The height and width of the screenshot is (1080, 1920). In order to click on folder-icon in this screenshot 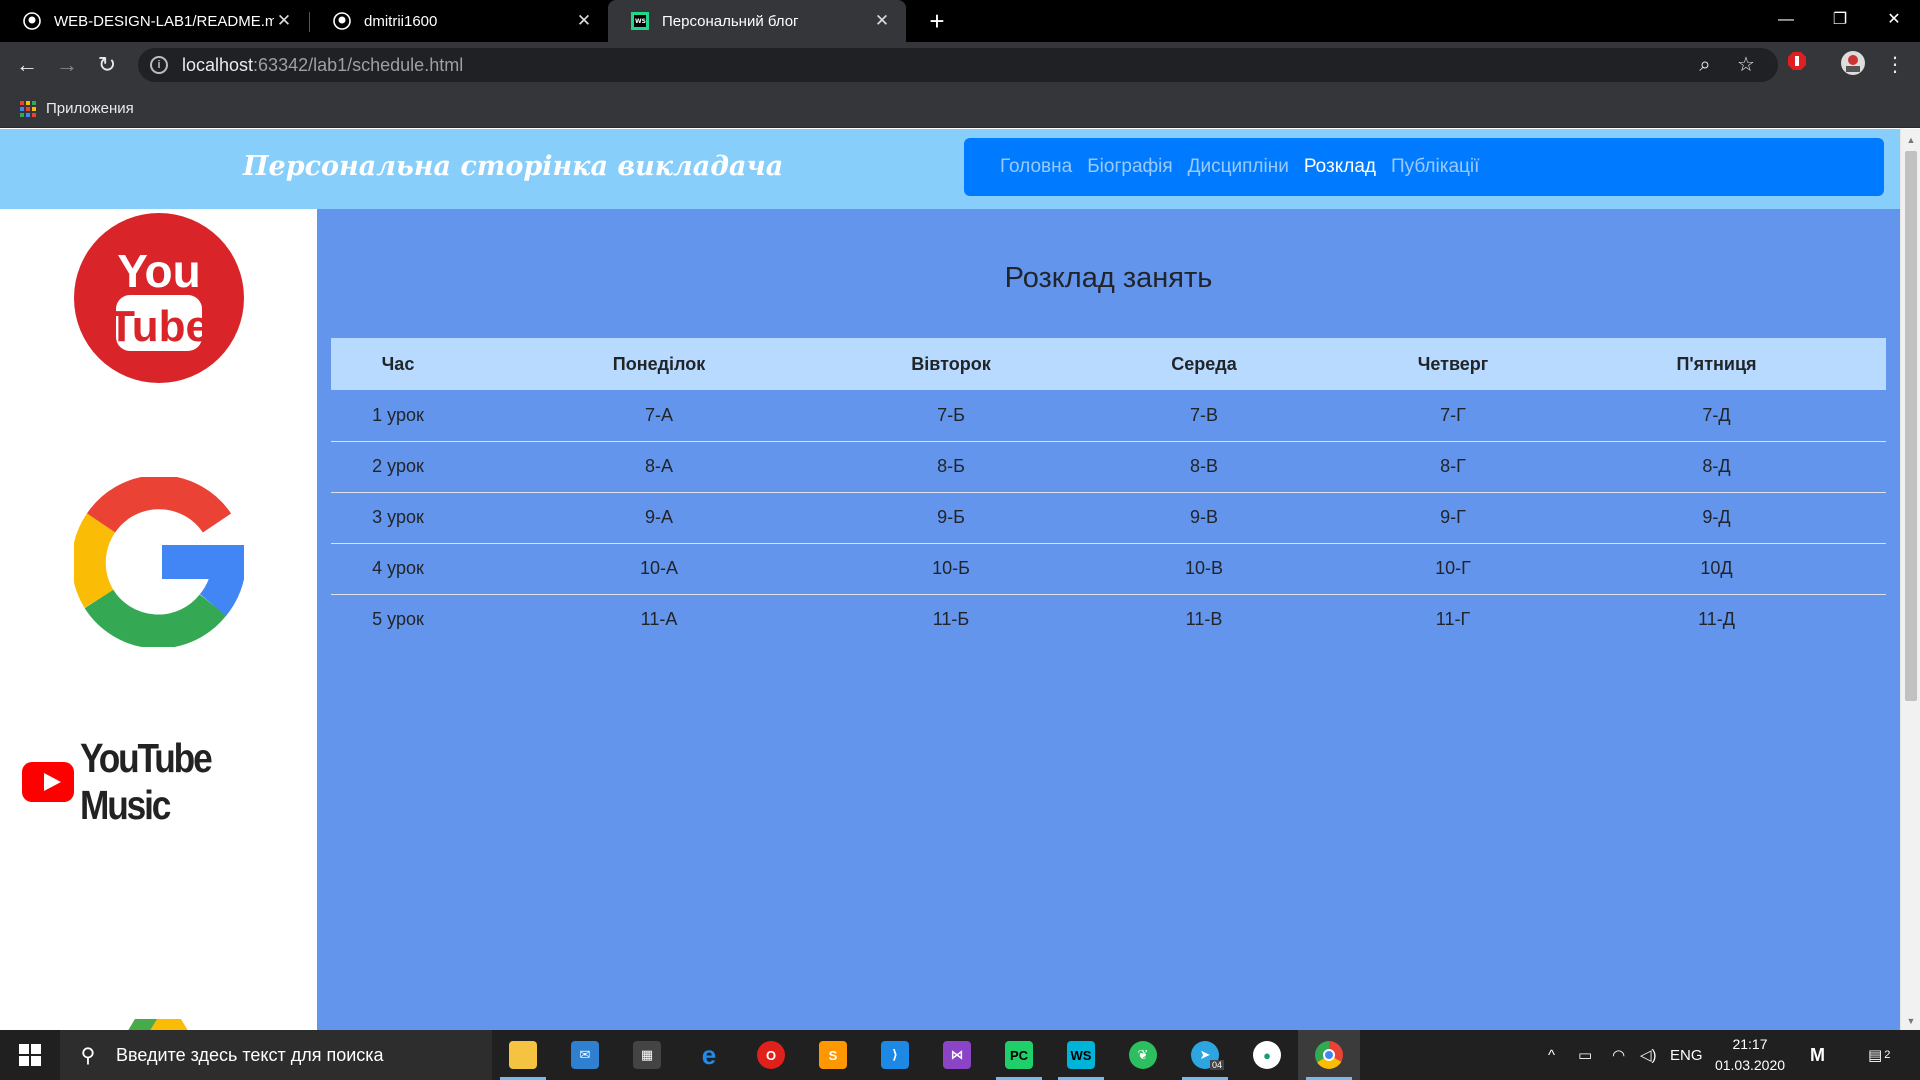, I will do `click(523, 1055)`.